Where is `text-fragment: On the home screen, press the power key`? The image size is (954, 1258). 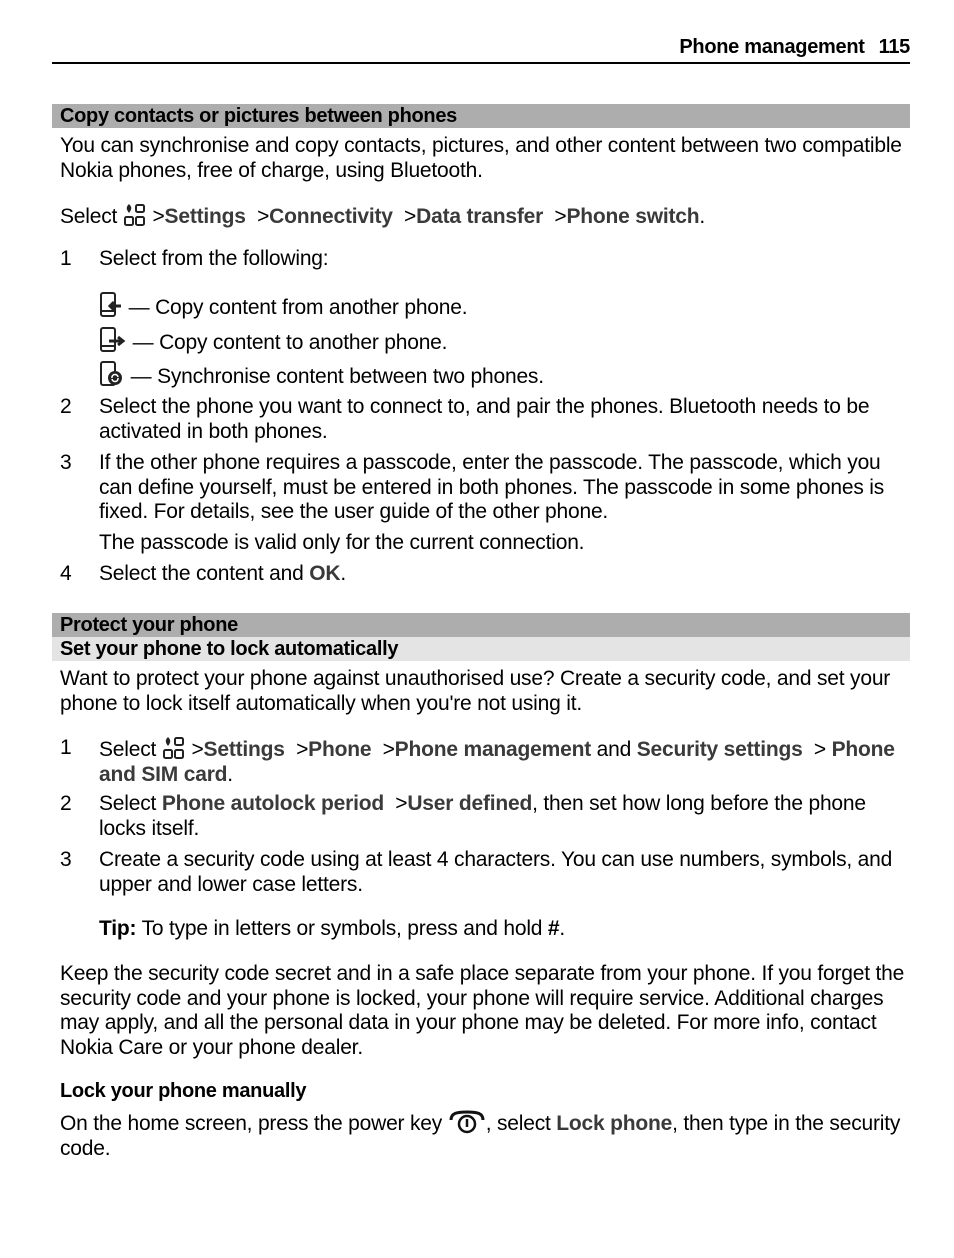 text-fragment: On the home screen, press the power key is located at coordinates (254, 1123).